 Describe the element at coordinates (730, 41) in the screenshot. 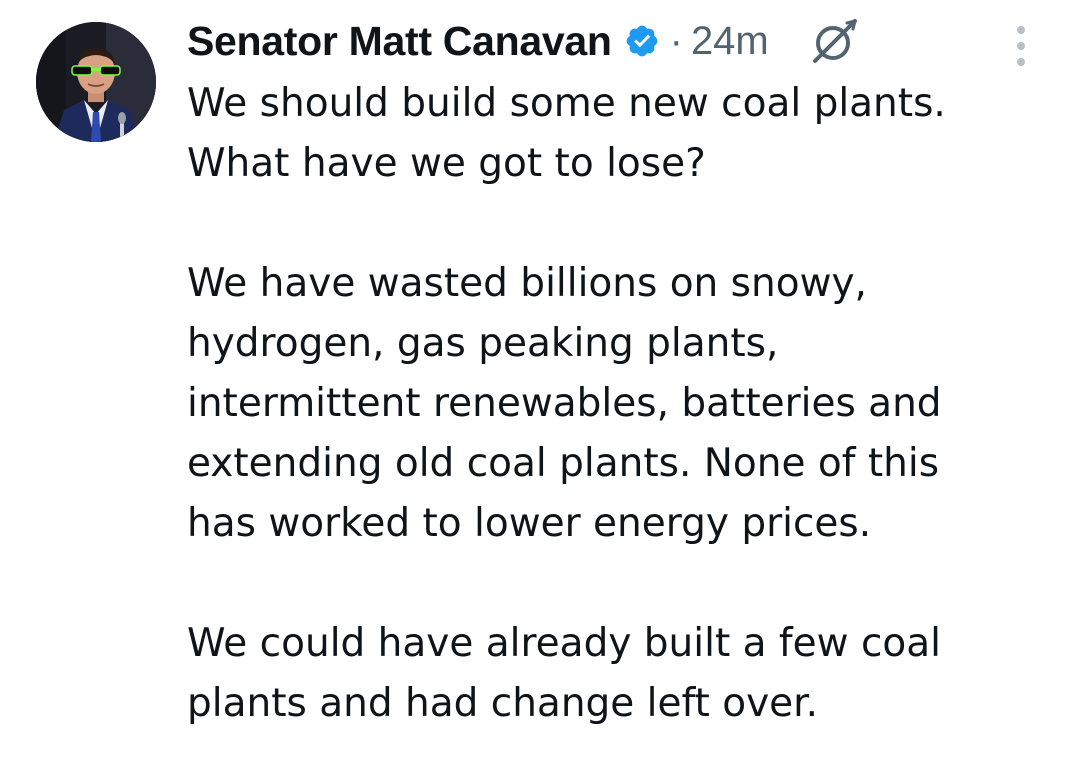

I see `post-timestamp: 24m` at that location.